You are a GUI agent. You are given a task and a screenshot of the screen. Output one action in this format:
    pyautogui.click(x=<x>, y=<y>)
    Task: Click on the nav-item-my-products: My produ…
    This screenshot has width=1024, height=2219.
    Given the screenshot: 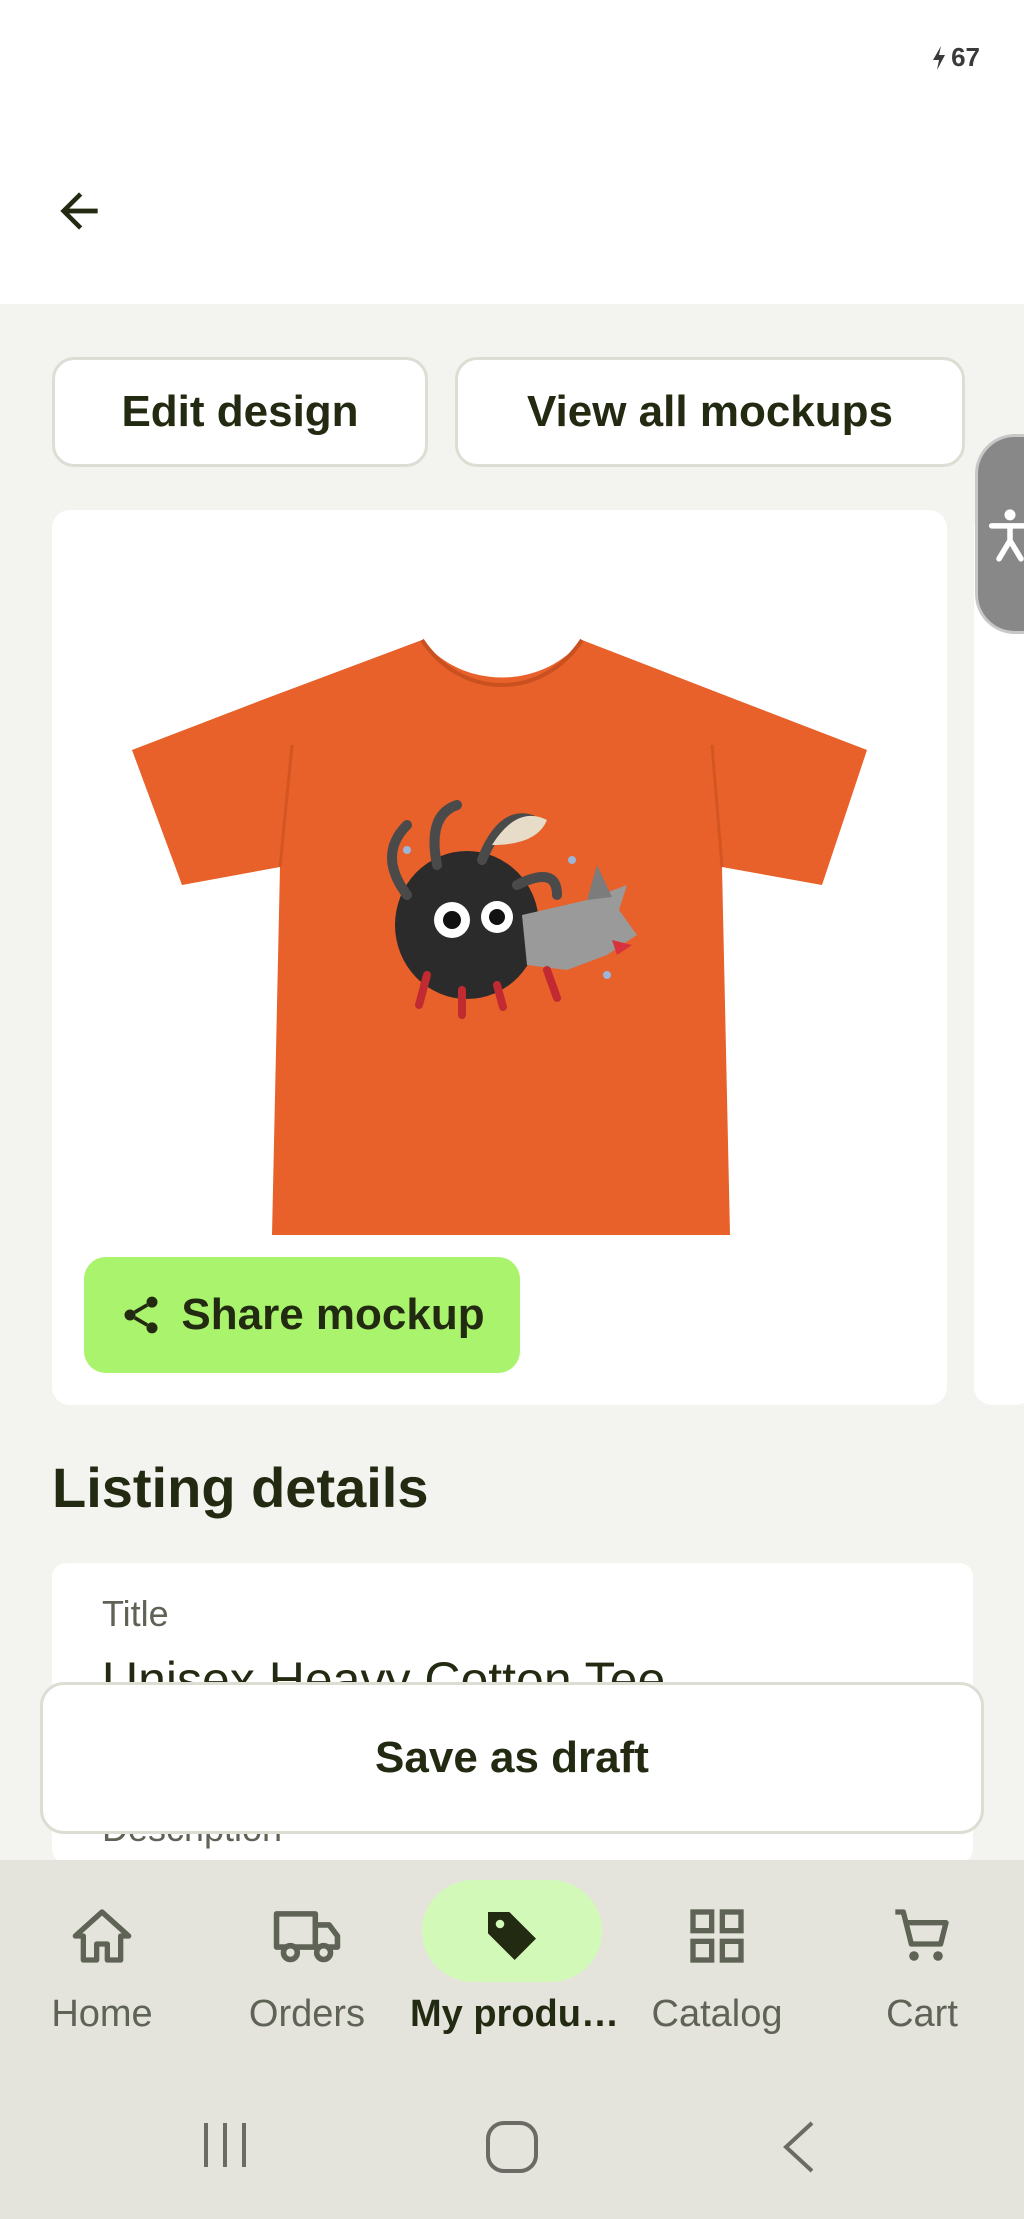 What is the action you would take?
    pyautogui.click(x=514, y=1965)
    